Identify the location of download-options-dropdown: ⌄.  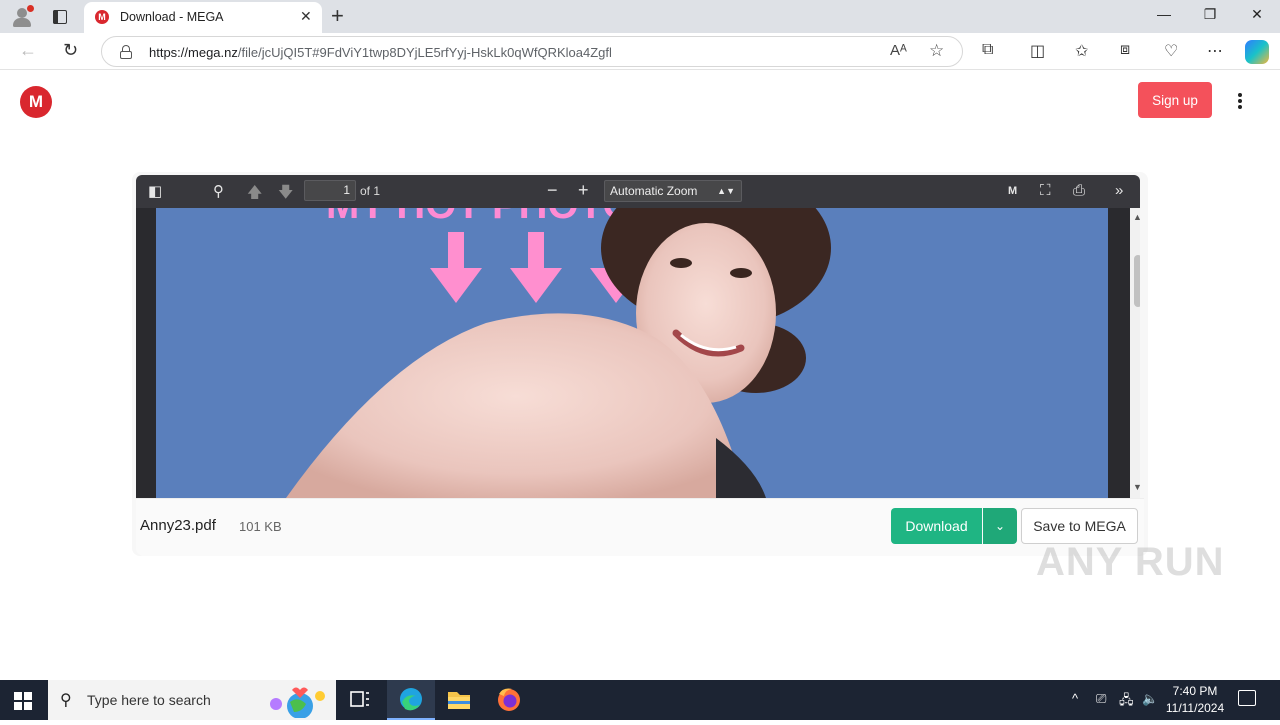
(1000, 526).